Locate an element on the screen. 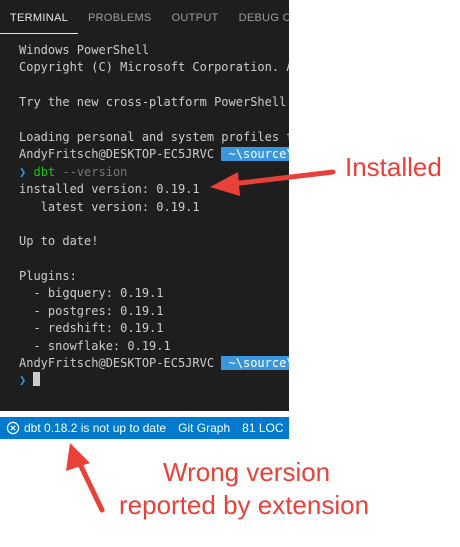 The width and height of the screenshot is (460, 547). wrong-version-arrow-icon is located at coordinates (85, 478).